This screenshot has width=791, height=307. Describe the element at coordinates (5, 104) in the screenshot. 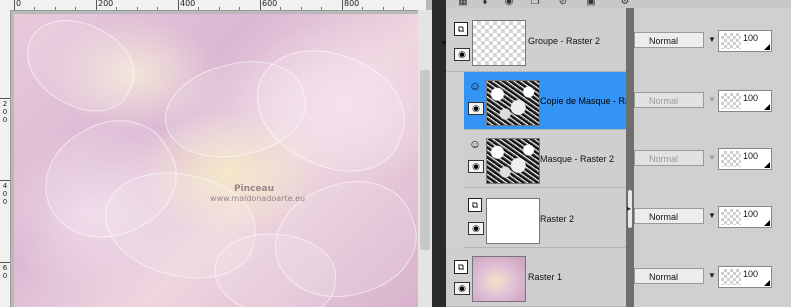

I see `ruler-label: 2` at that location.